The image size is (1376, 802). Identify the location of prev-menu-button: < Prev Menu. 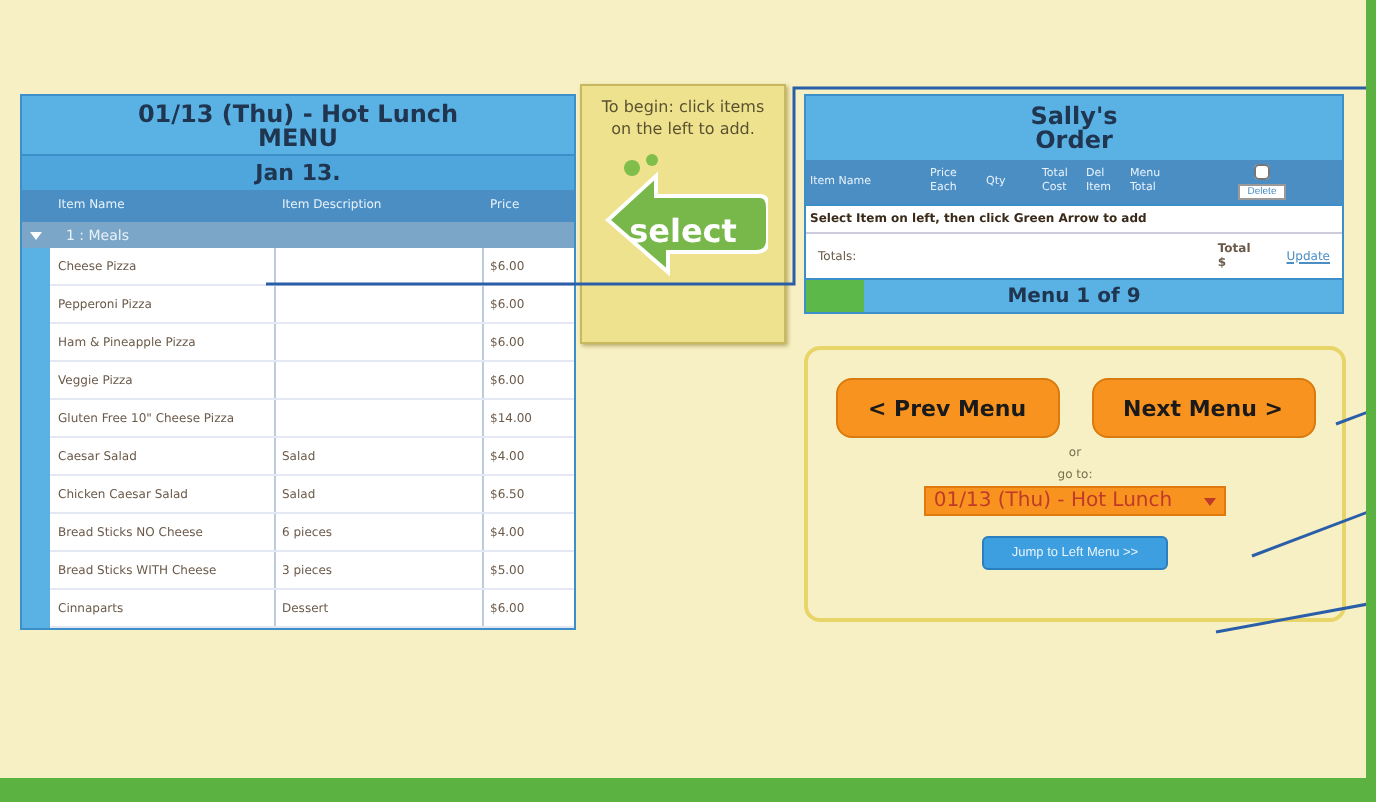
(947, 408).